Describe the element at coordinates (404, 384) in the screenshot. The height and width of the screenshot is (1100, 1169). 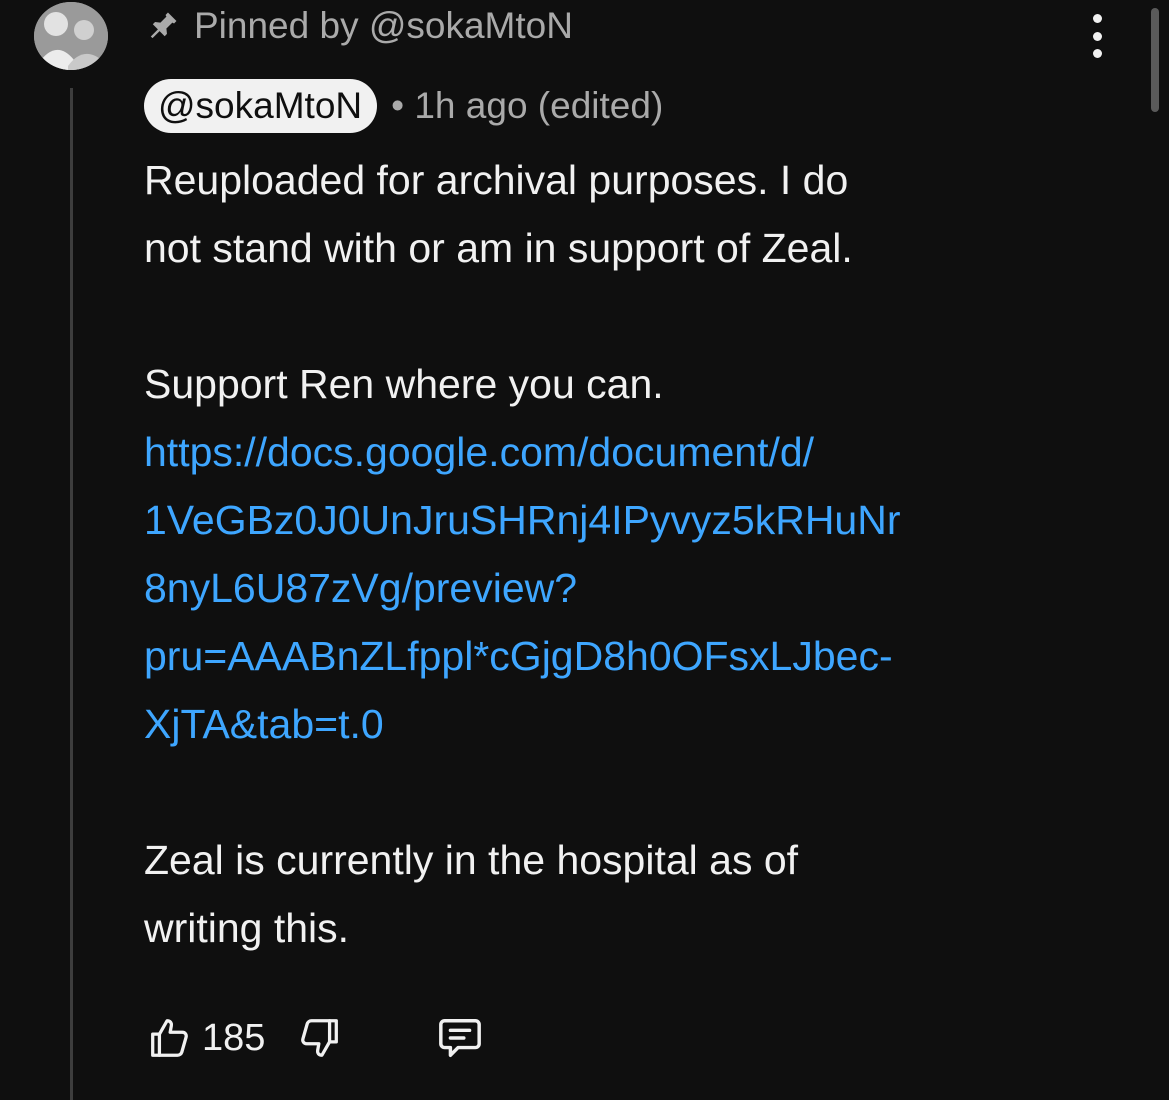
I see `comment-line: Support Ren where you can.` at that location.